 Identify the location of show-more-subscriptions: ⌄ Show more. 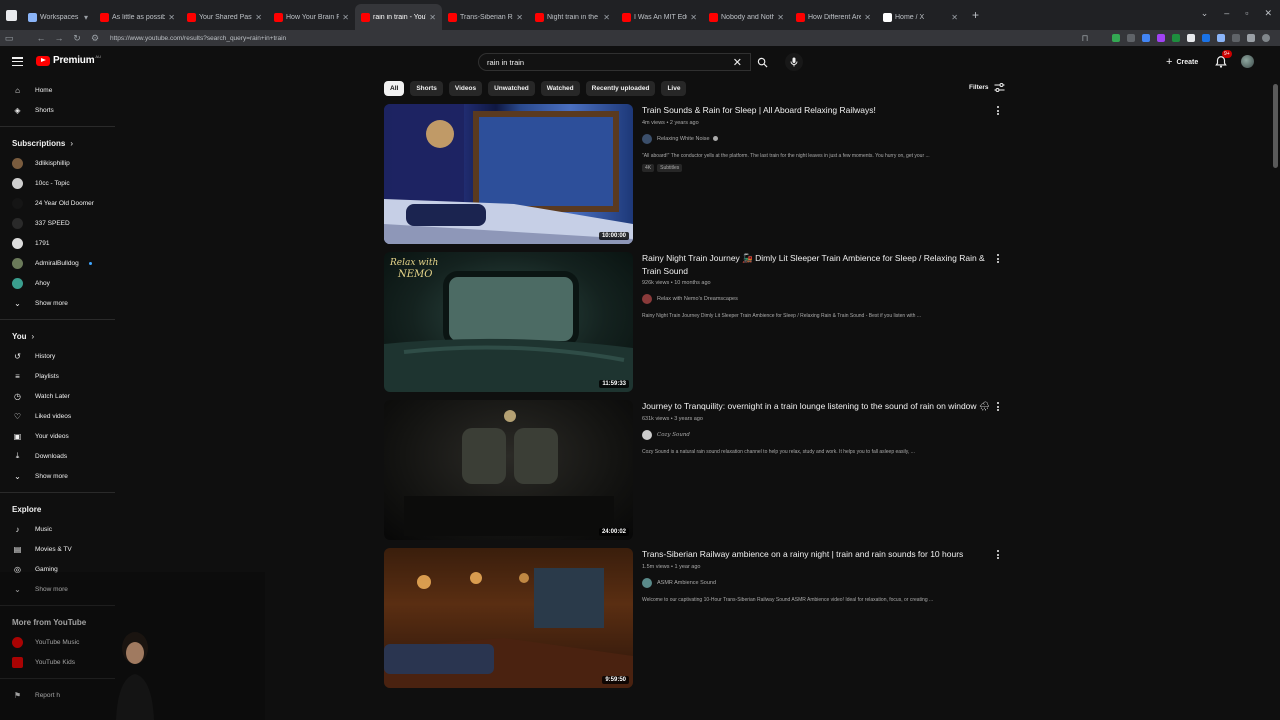
(59, 303).